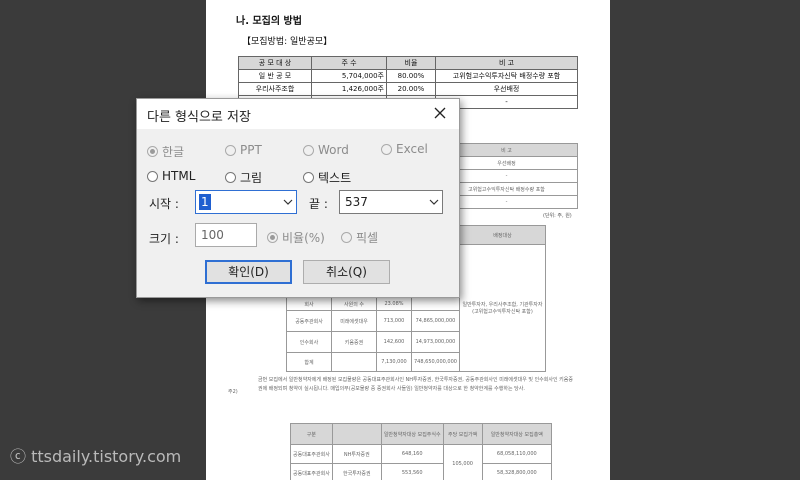  I want to click on table-cell: 일반투자자, 우리사주조합, 기관투자자(고위험고수익투자신탁 포함), so click(502, 308).